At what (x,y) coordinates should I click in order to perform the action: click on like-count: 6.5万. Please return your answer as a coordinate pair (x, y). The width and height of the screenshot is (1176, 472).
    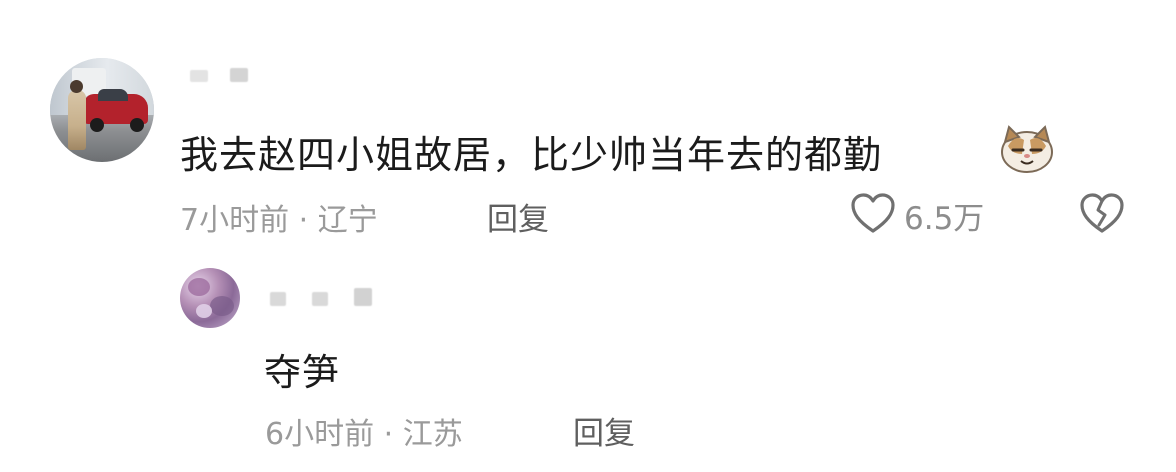
    Looking at the image, I should click on (944, 219).